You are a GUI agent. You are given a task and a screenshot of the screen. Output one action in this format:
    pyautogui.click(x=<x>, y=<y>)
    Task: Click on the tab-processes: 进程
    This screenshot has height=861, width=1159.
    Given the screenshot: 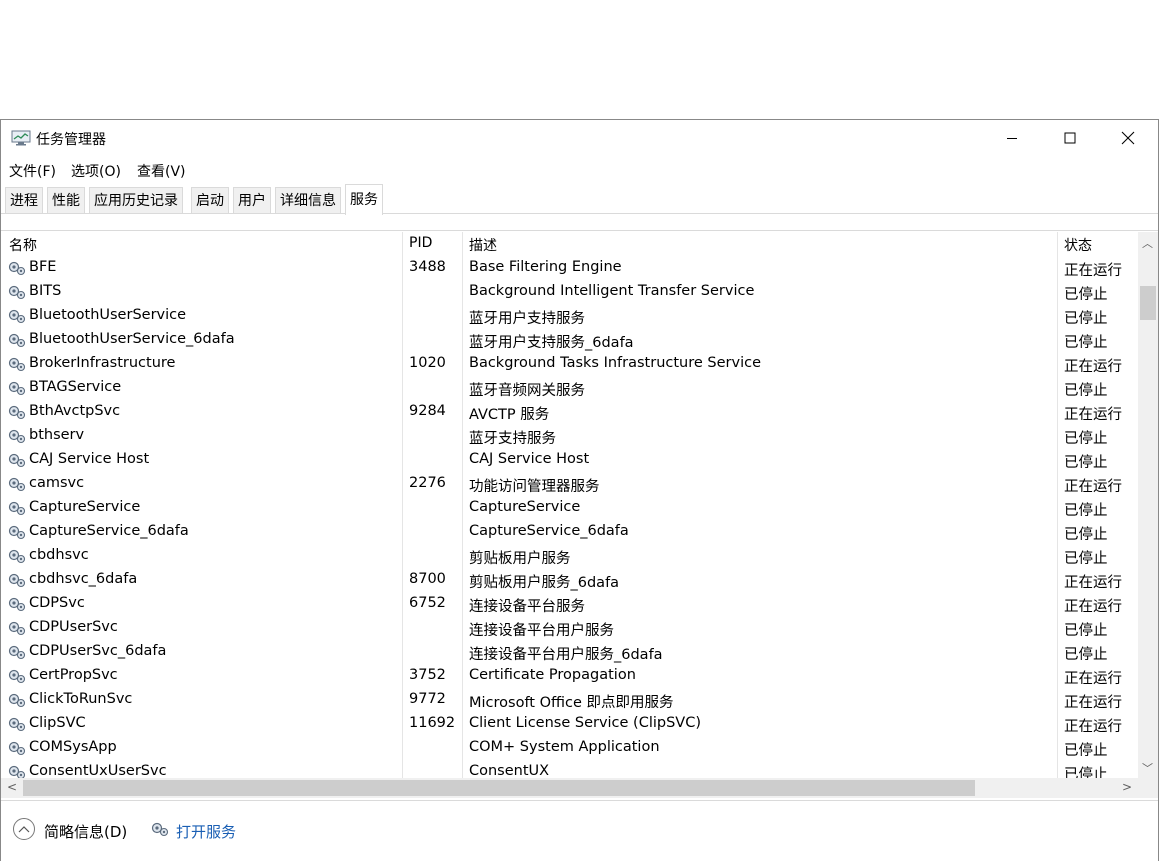 What is the action you would take?
    pyautogui.click(x=24, y=200)
    